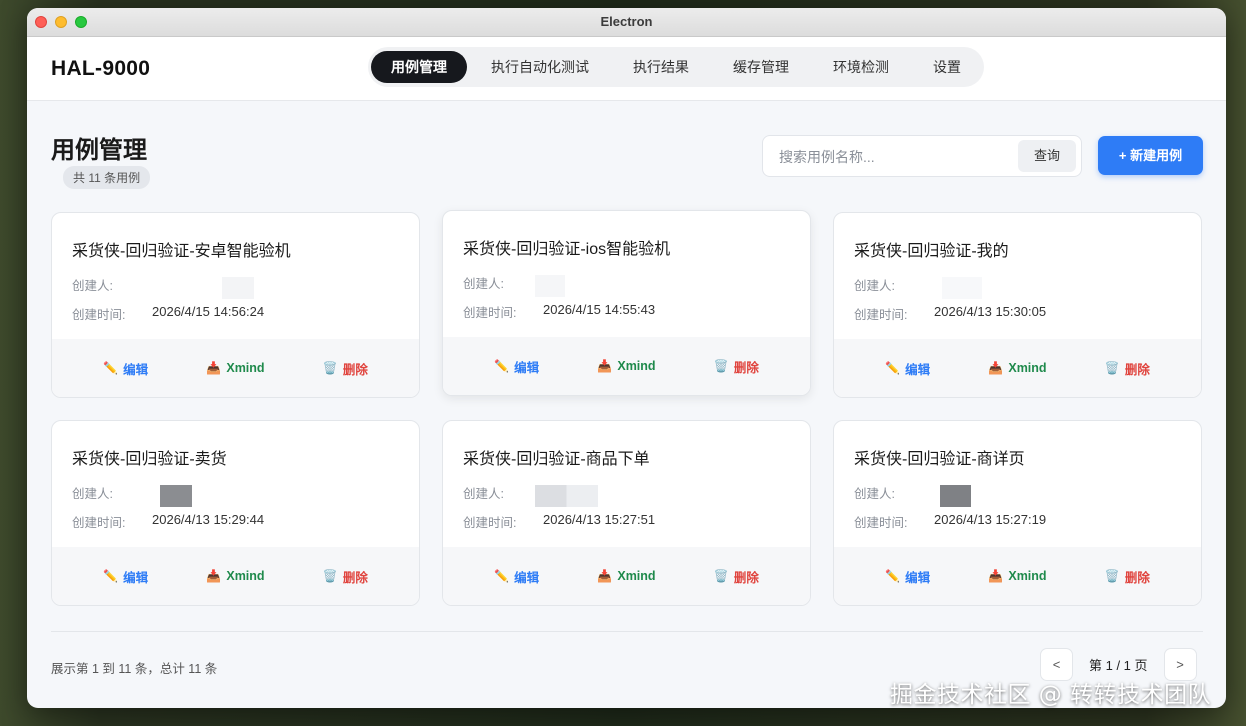 The width and height of the screenshot is (1246, 726). Describe the element at coordinates (41, 22) in the screenshot. I see `close-window-button` at that location.